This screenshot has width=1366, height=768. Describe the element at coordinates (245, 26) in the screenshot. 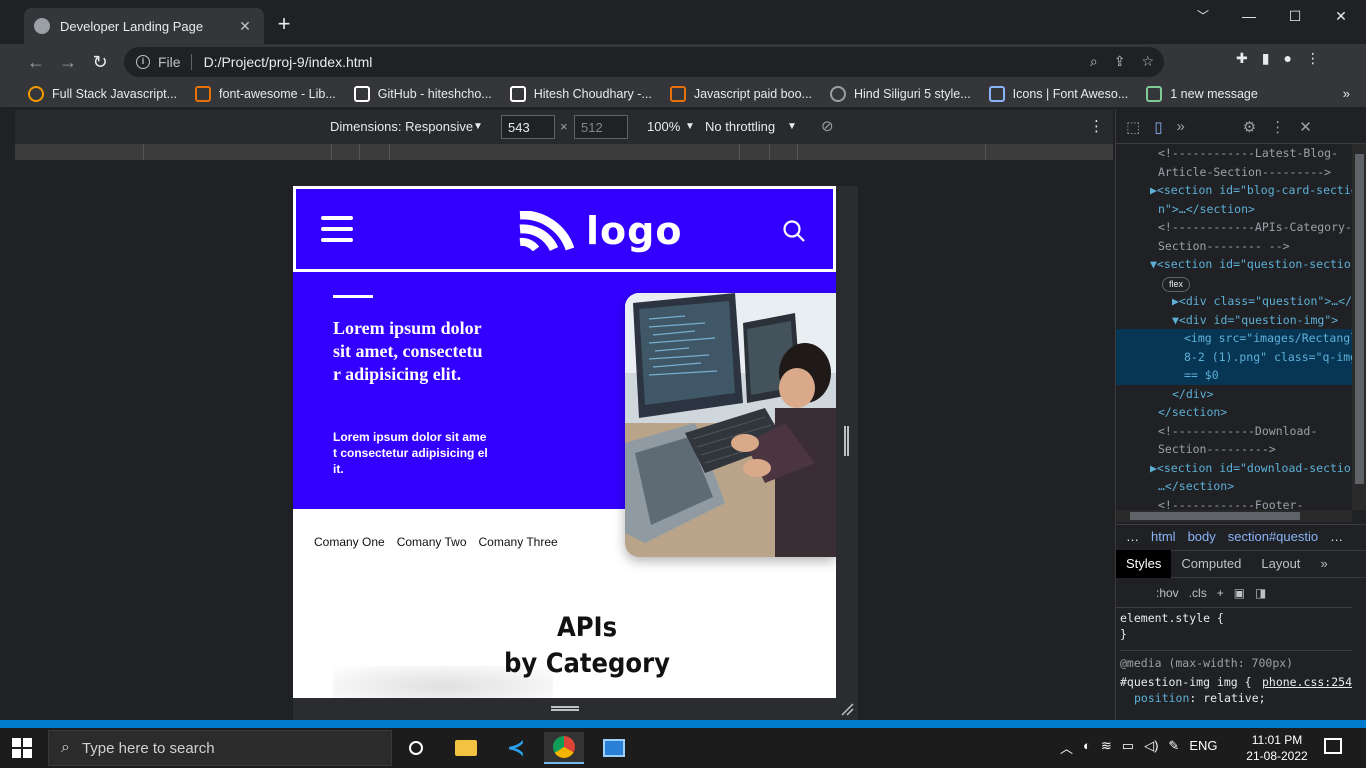

I see `close-tab-button: ✕` at that location.